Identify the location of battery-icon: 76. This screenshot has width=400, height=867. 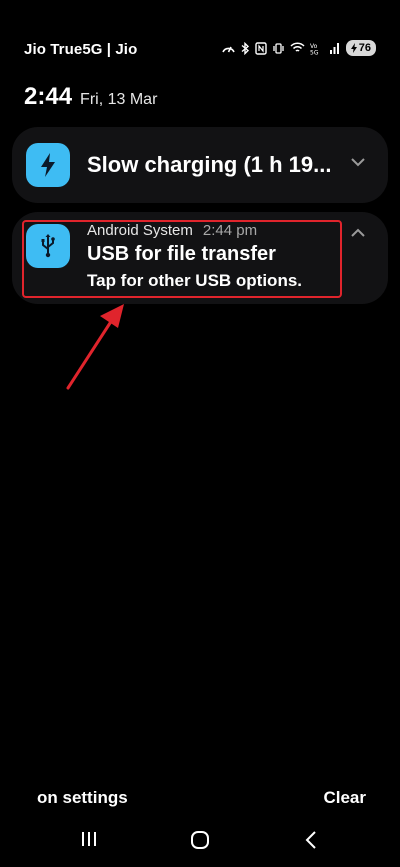
(360, 48).